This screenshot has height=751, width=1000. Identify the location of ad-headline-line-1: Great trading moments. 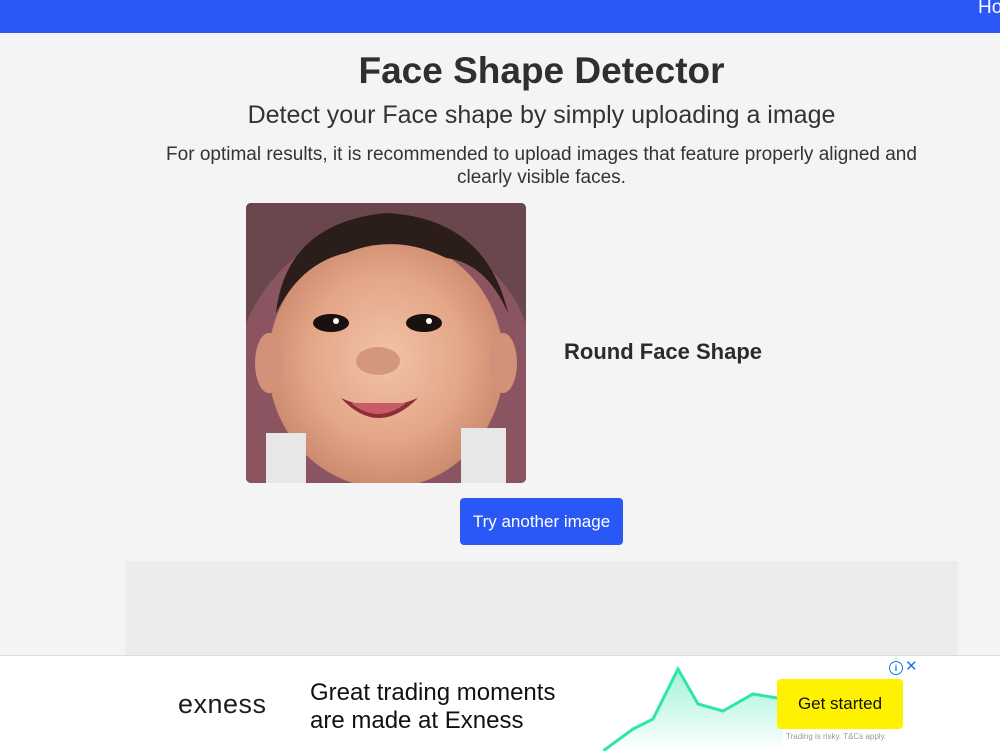
(433, 692).